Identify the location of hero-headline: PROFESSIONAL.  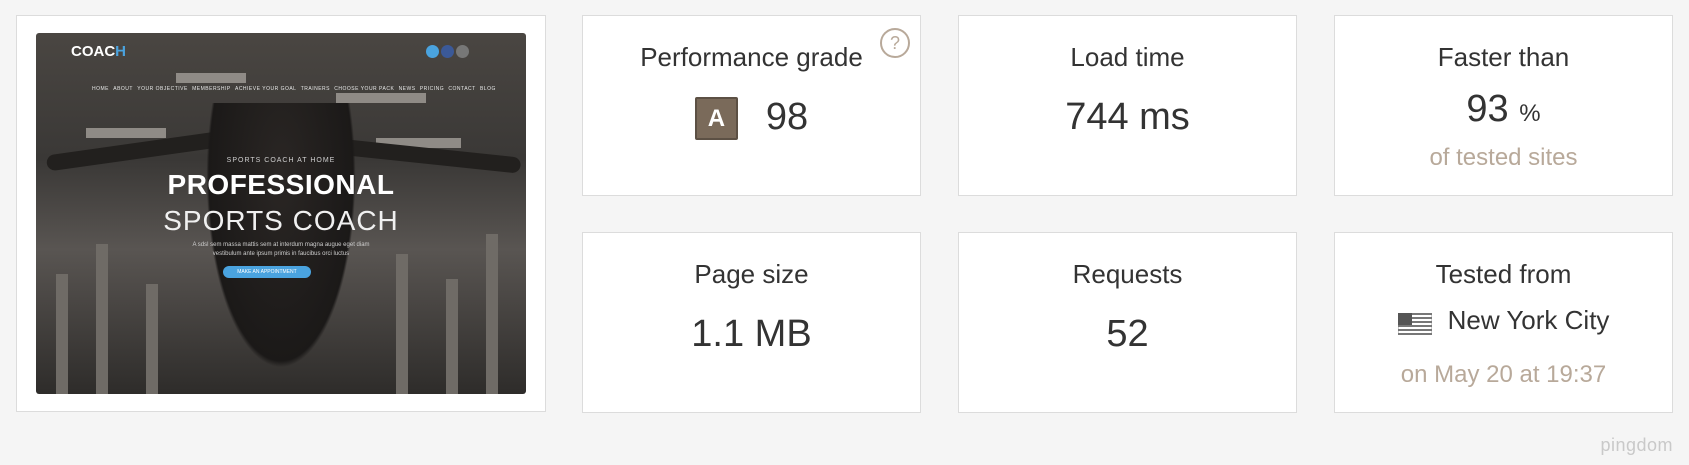
(281, 184).